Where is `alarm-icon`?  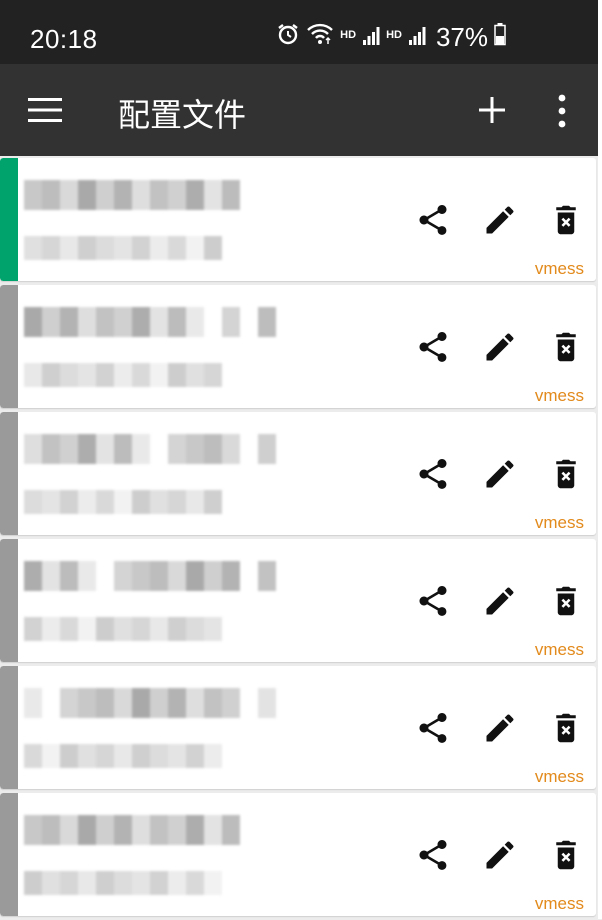 alarm-icon is located at coordinates (288, 37).